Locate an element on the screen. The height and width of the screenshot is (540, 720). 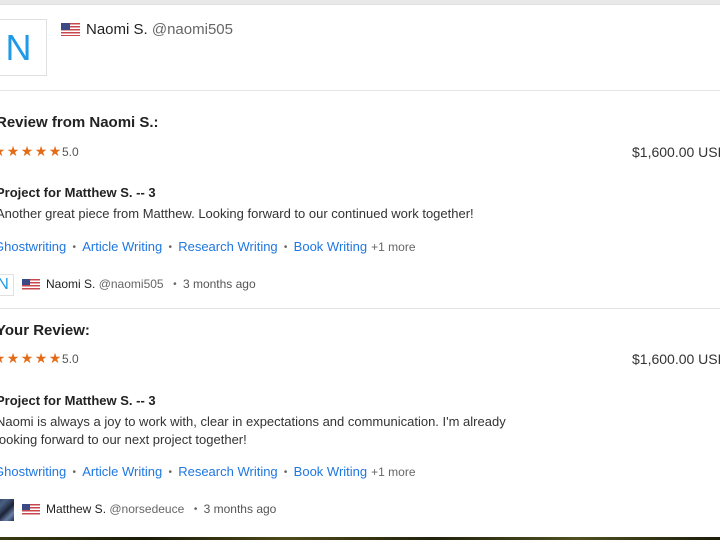
profile-name: Naomi S. is located at coordinates (117, 29).